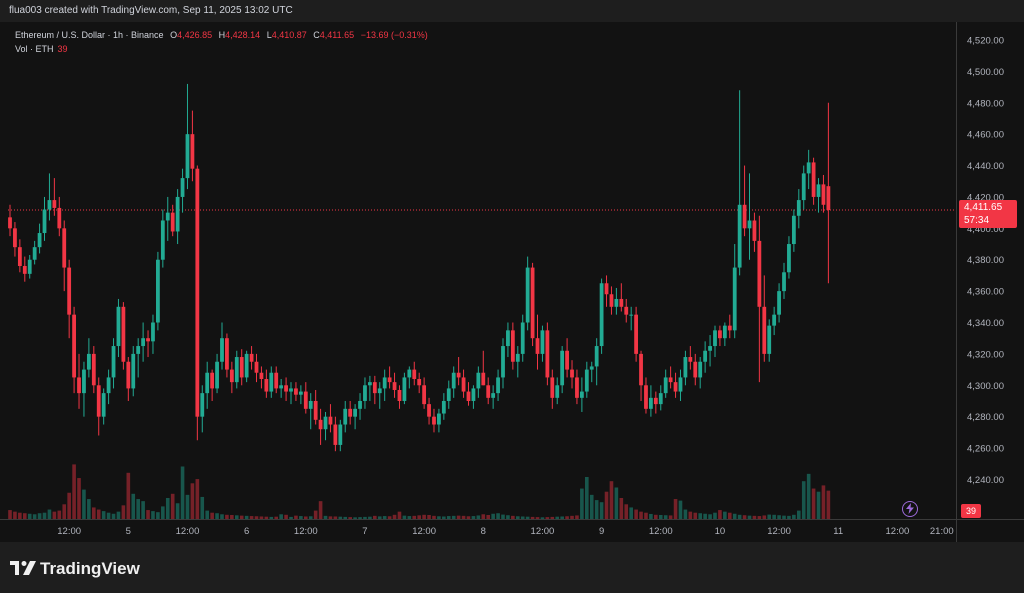 This screenshot has height=593, width=1024. What do you see at coordinates (601, 531) in the screenshot?
I see `x-tick-label: 9` at bounding box center [601, 531].